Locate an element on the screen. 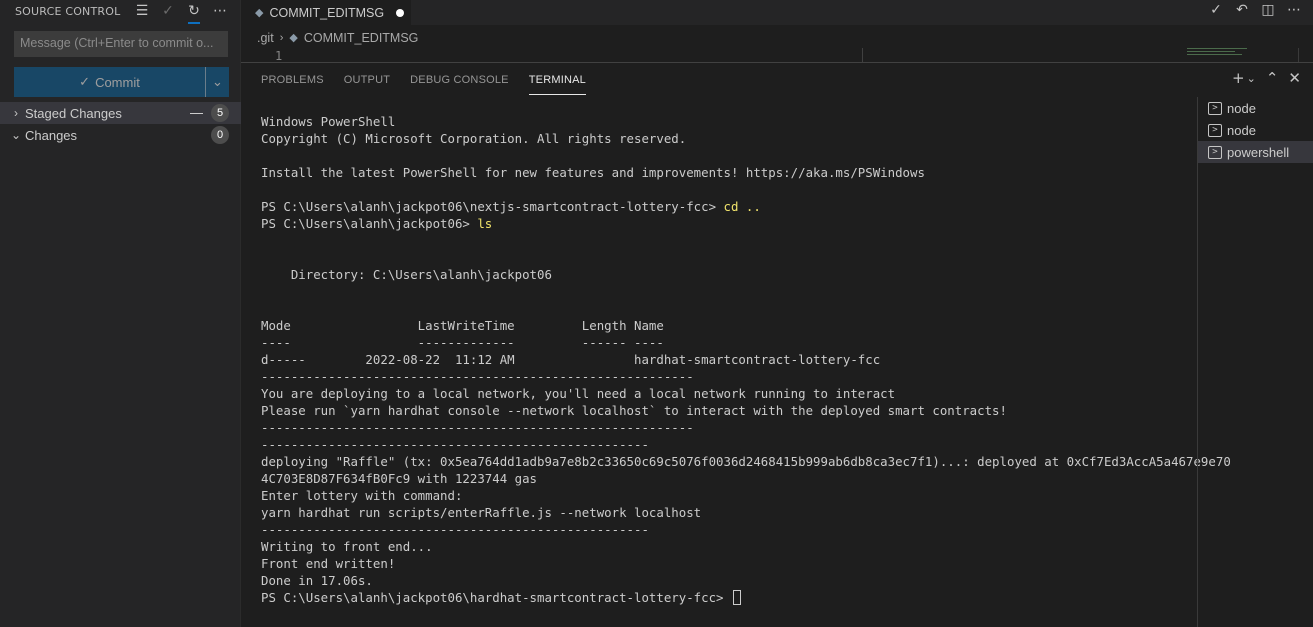 The width and height of the screenshot is (1313, 627). terminal-cursor is located at coordinates (736, 597).